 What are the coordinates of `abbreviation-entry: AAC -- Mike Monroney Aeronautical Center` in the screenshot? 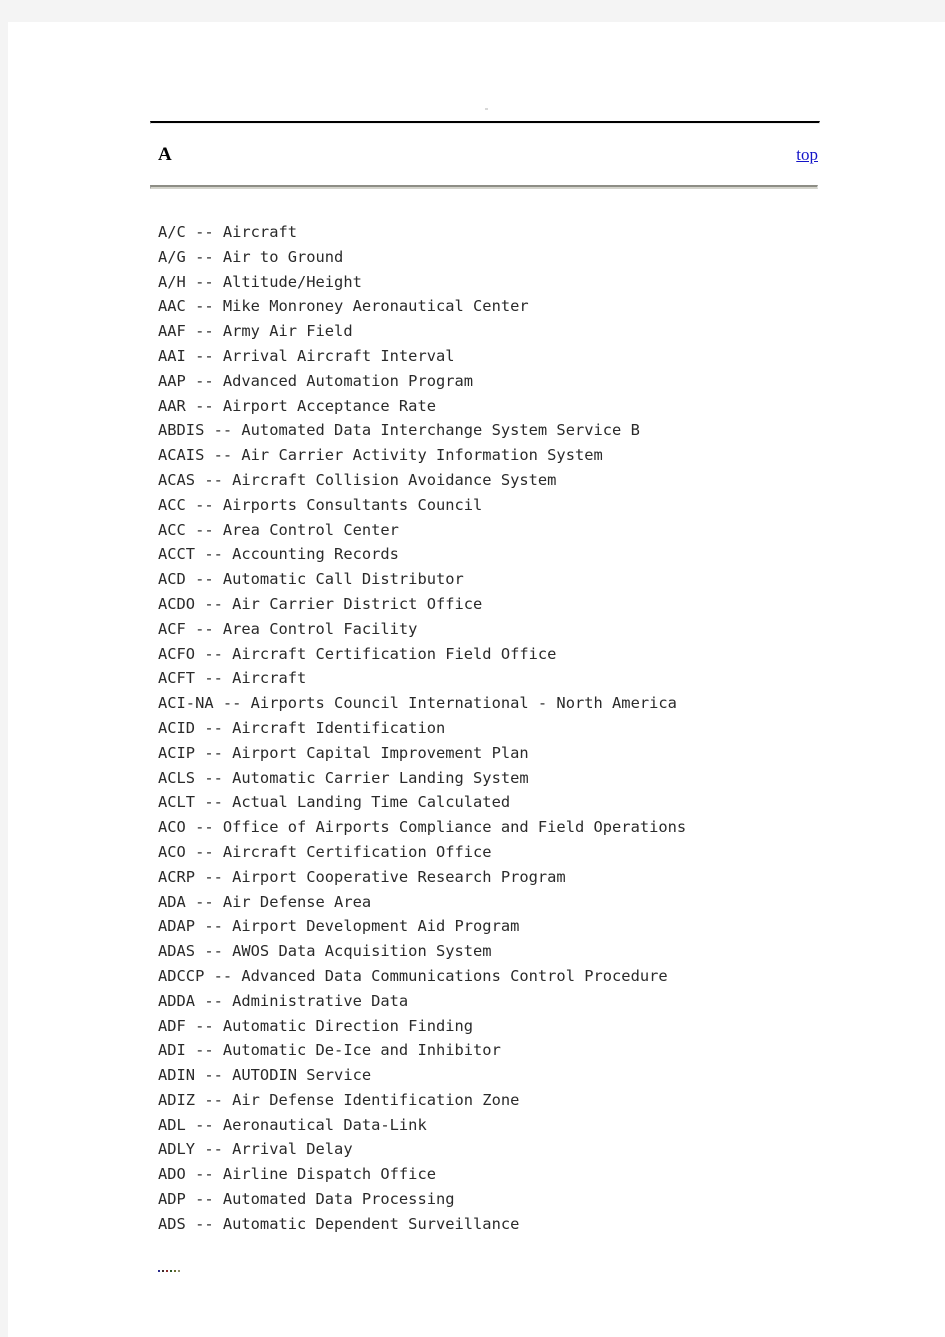 It's located at (343, 306).